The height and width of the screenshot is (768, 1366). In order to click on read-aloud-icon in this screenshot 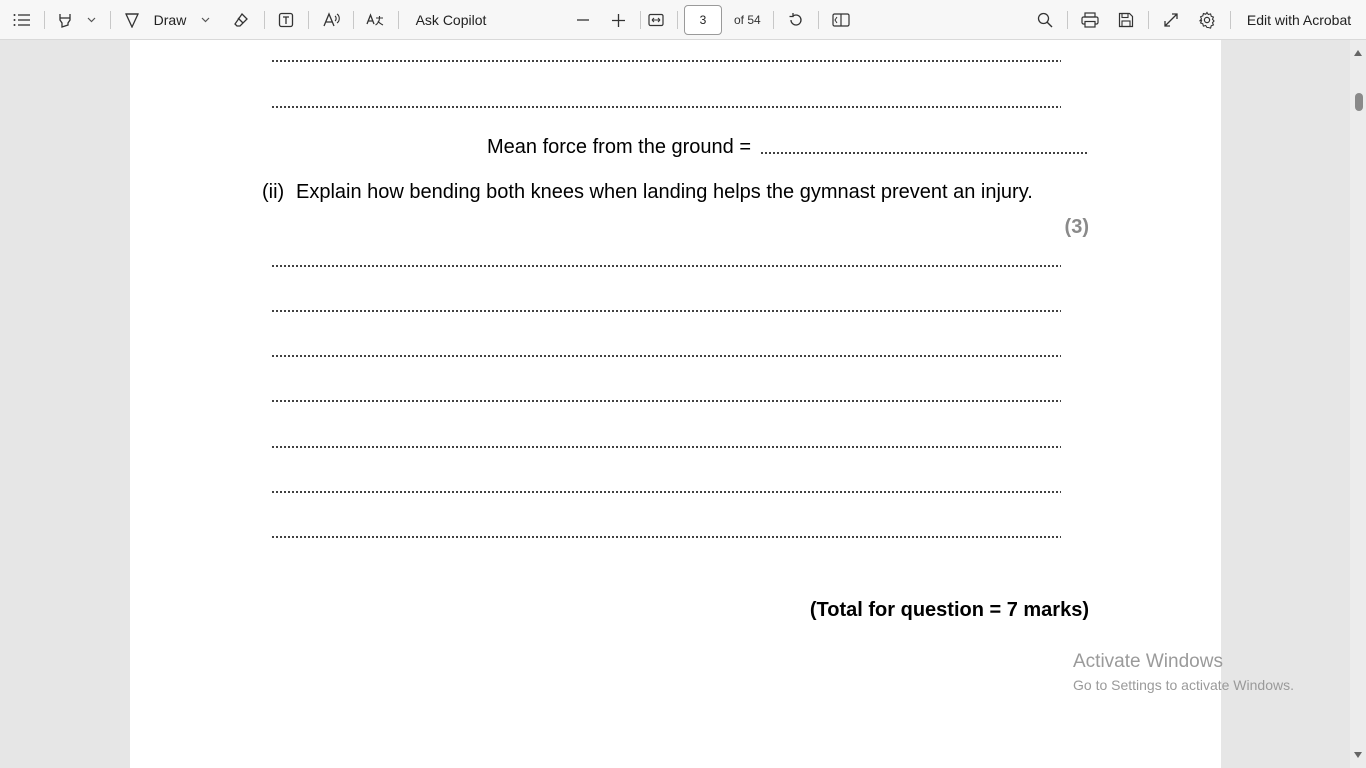, I will do `click(331, 20)`.